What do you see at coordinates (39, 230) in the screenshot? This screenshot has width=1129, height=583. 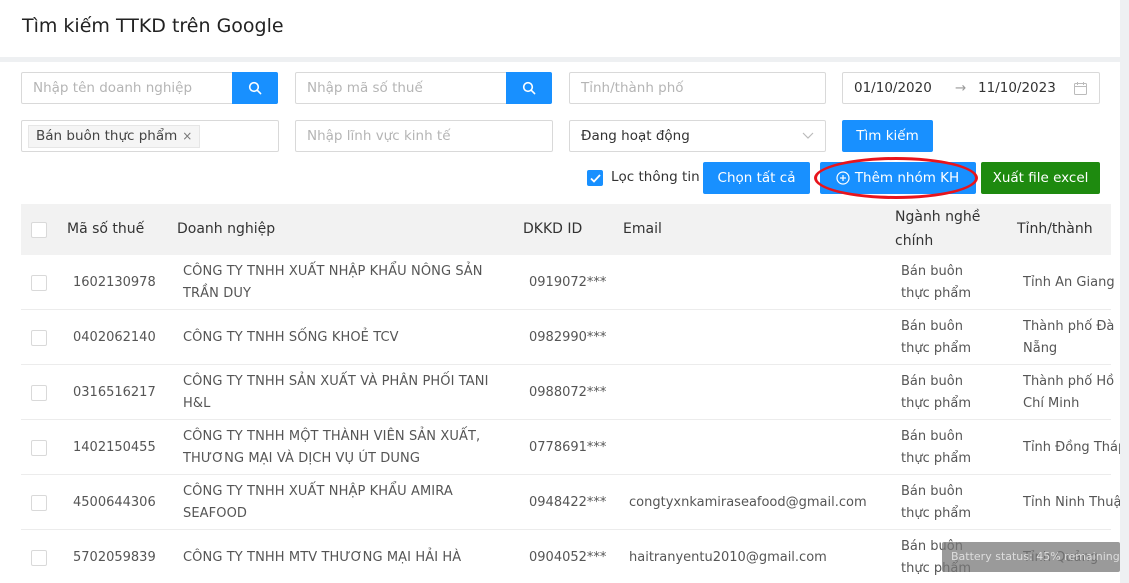 I see `select-all-checkbox` at bounding box center [39, 230].